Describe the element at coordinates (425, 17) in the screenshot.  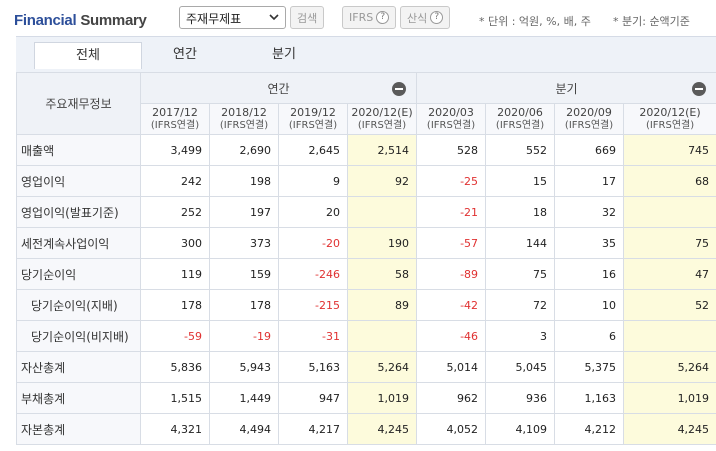
I see `formula-button: 산식 ?` at that location.